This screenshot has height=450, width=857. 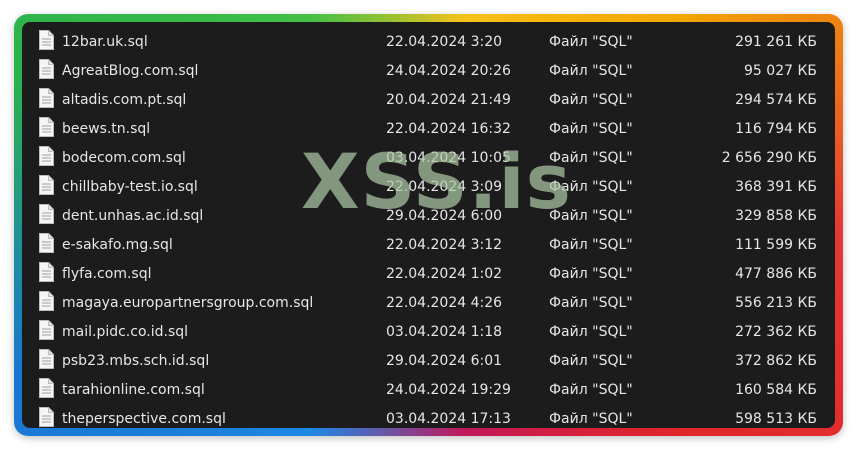 What do you see at coordinates (448, 128) in the screenshot?
I see `file-modified-date: 22.04.2024 16:32` at bounding box center [448, 128].